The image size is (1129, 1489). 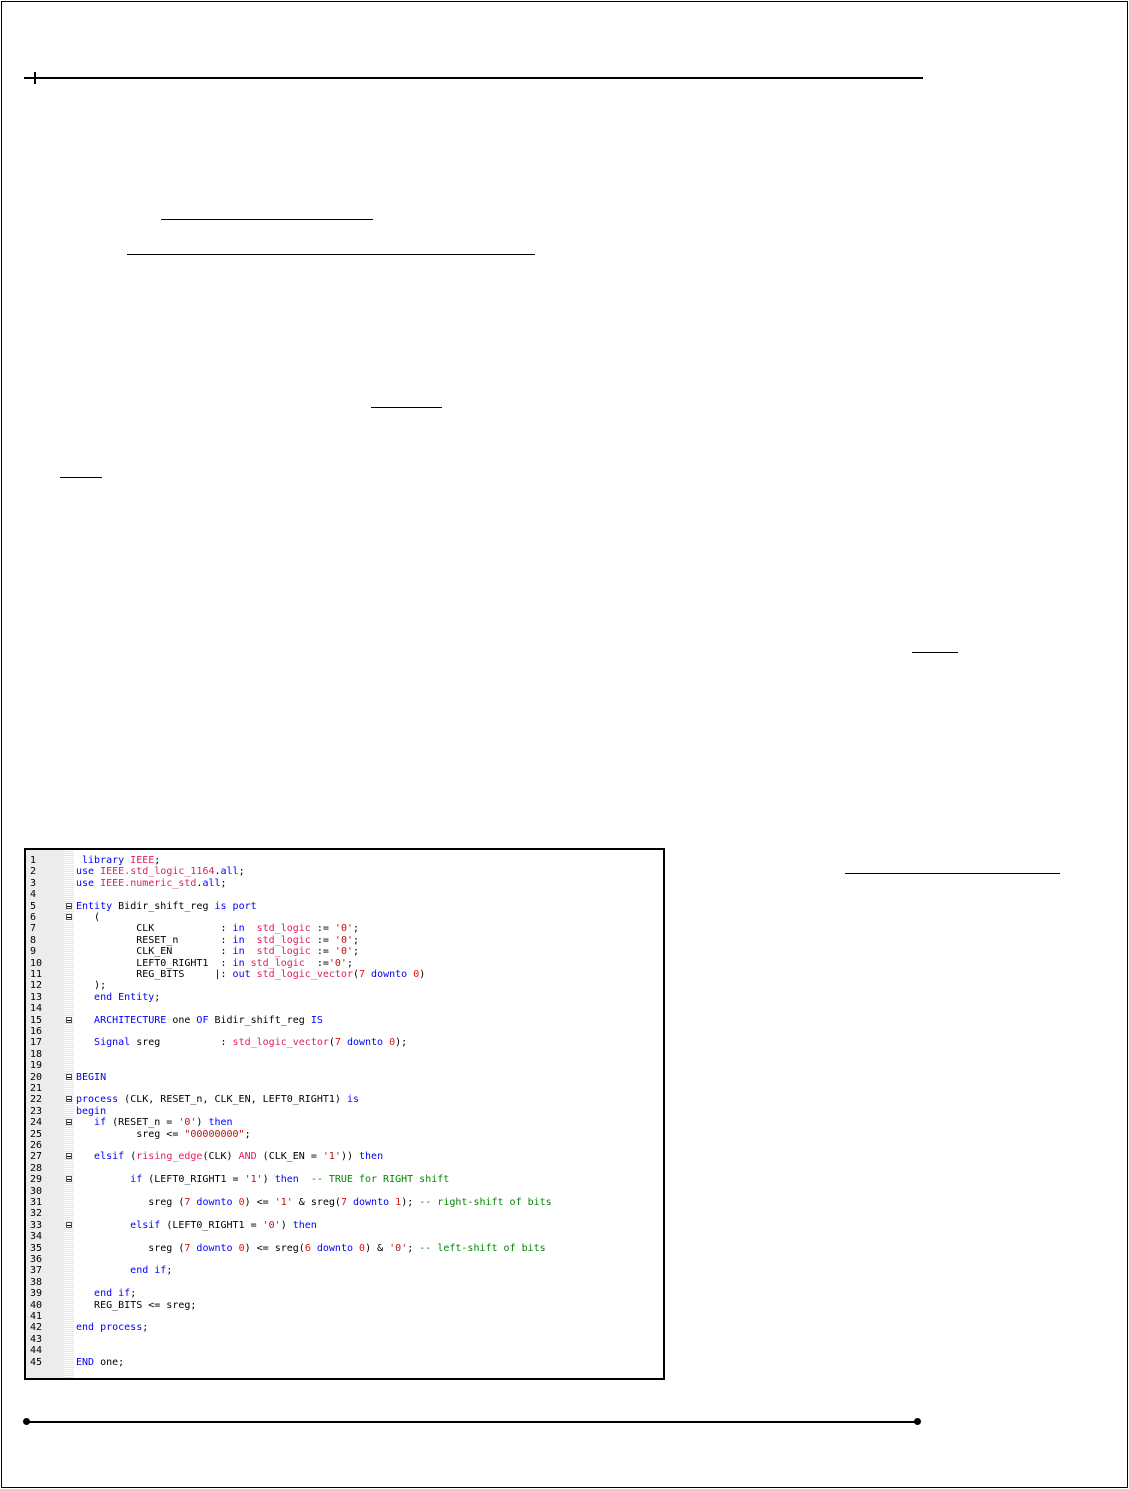 What do you see at coordinates (36, 1066) in the screenshot?
I see `line-number: 19` at bounding box center [36, 1066].